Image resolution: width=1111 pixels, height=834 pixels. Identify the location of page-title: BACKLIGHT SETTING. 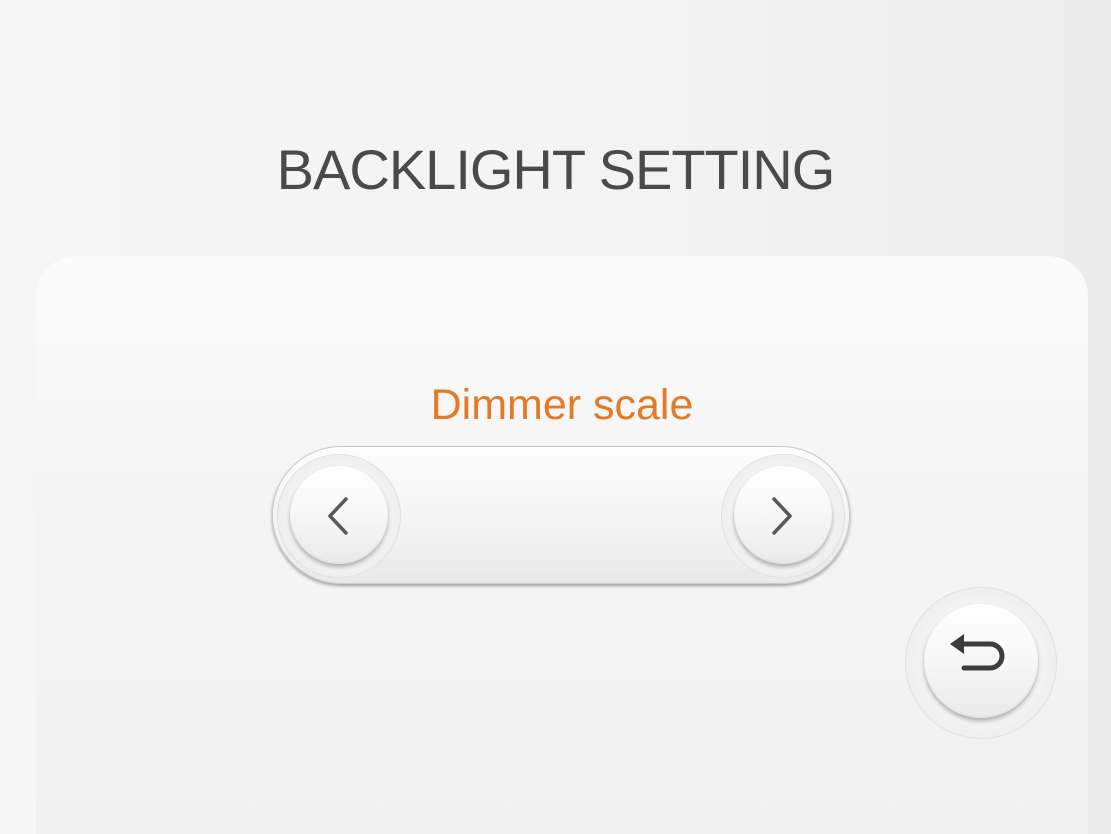
(556, 169).